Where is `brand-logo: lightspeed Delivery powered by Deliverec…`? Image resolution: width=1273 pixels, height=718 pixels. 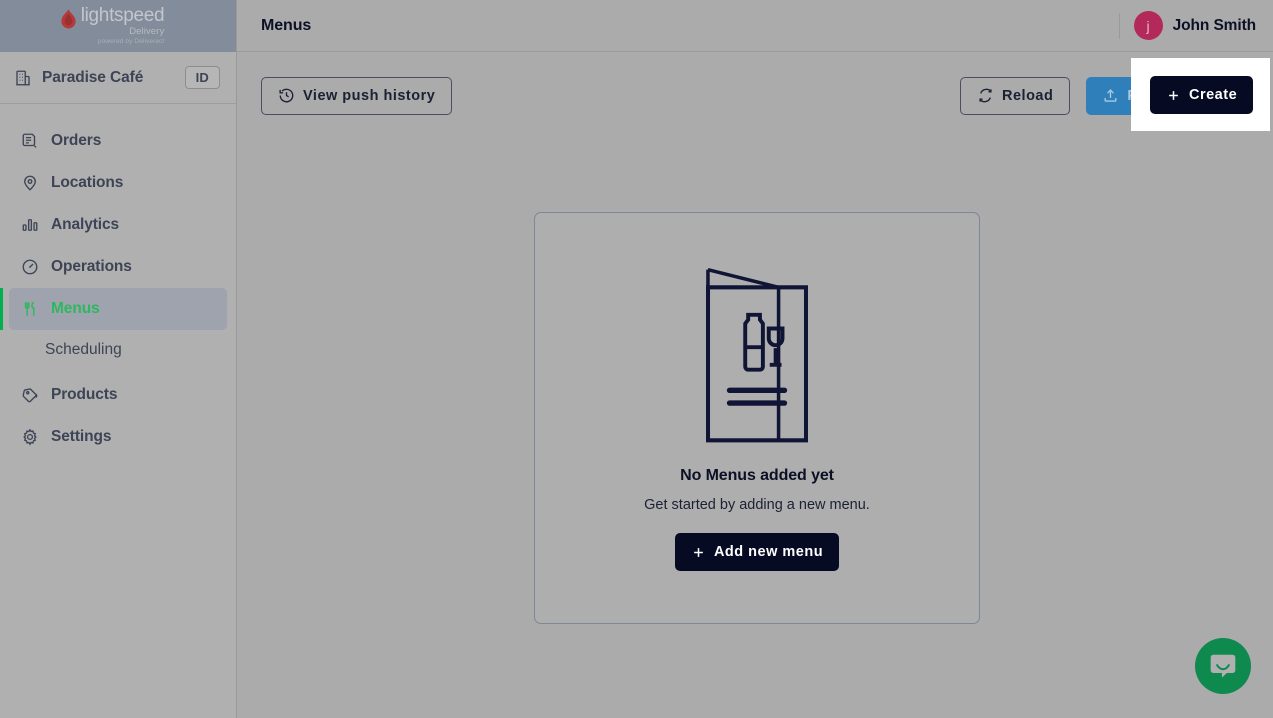
brand-logo: lightspeed Delivery powered by Deliverec… is located at coordinates (118, 26).